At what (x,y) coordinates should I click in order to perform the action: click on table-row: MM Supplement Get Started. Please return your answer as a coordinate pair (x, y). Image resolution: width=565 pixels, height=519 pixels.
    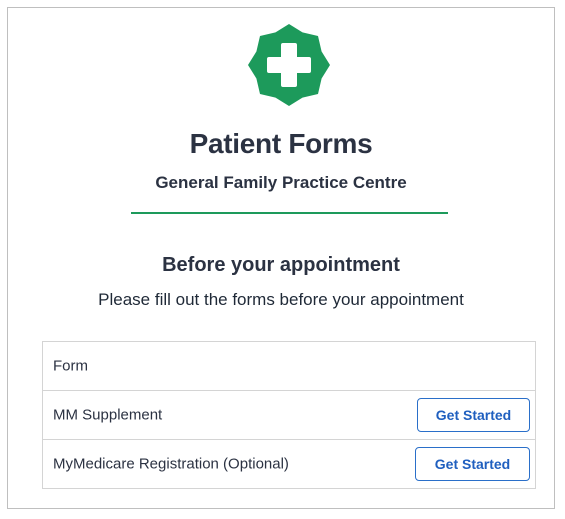
    Looking at the image, I should click on (289, 414).